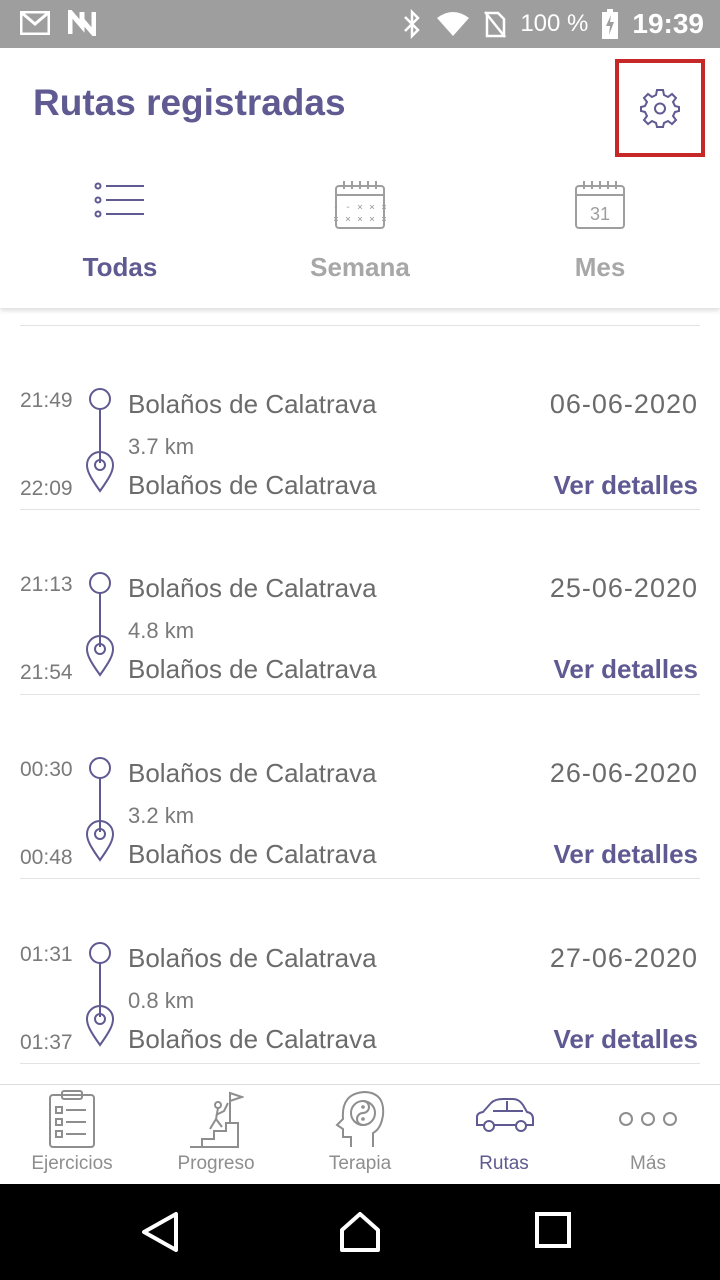 The height and width of the screenshot is (1280, 720). I want to click on home-icon, so click(360, 1232).